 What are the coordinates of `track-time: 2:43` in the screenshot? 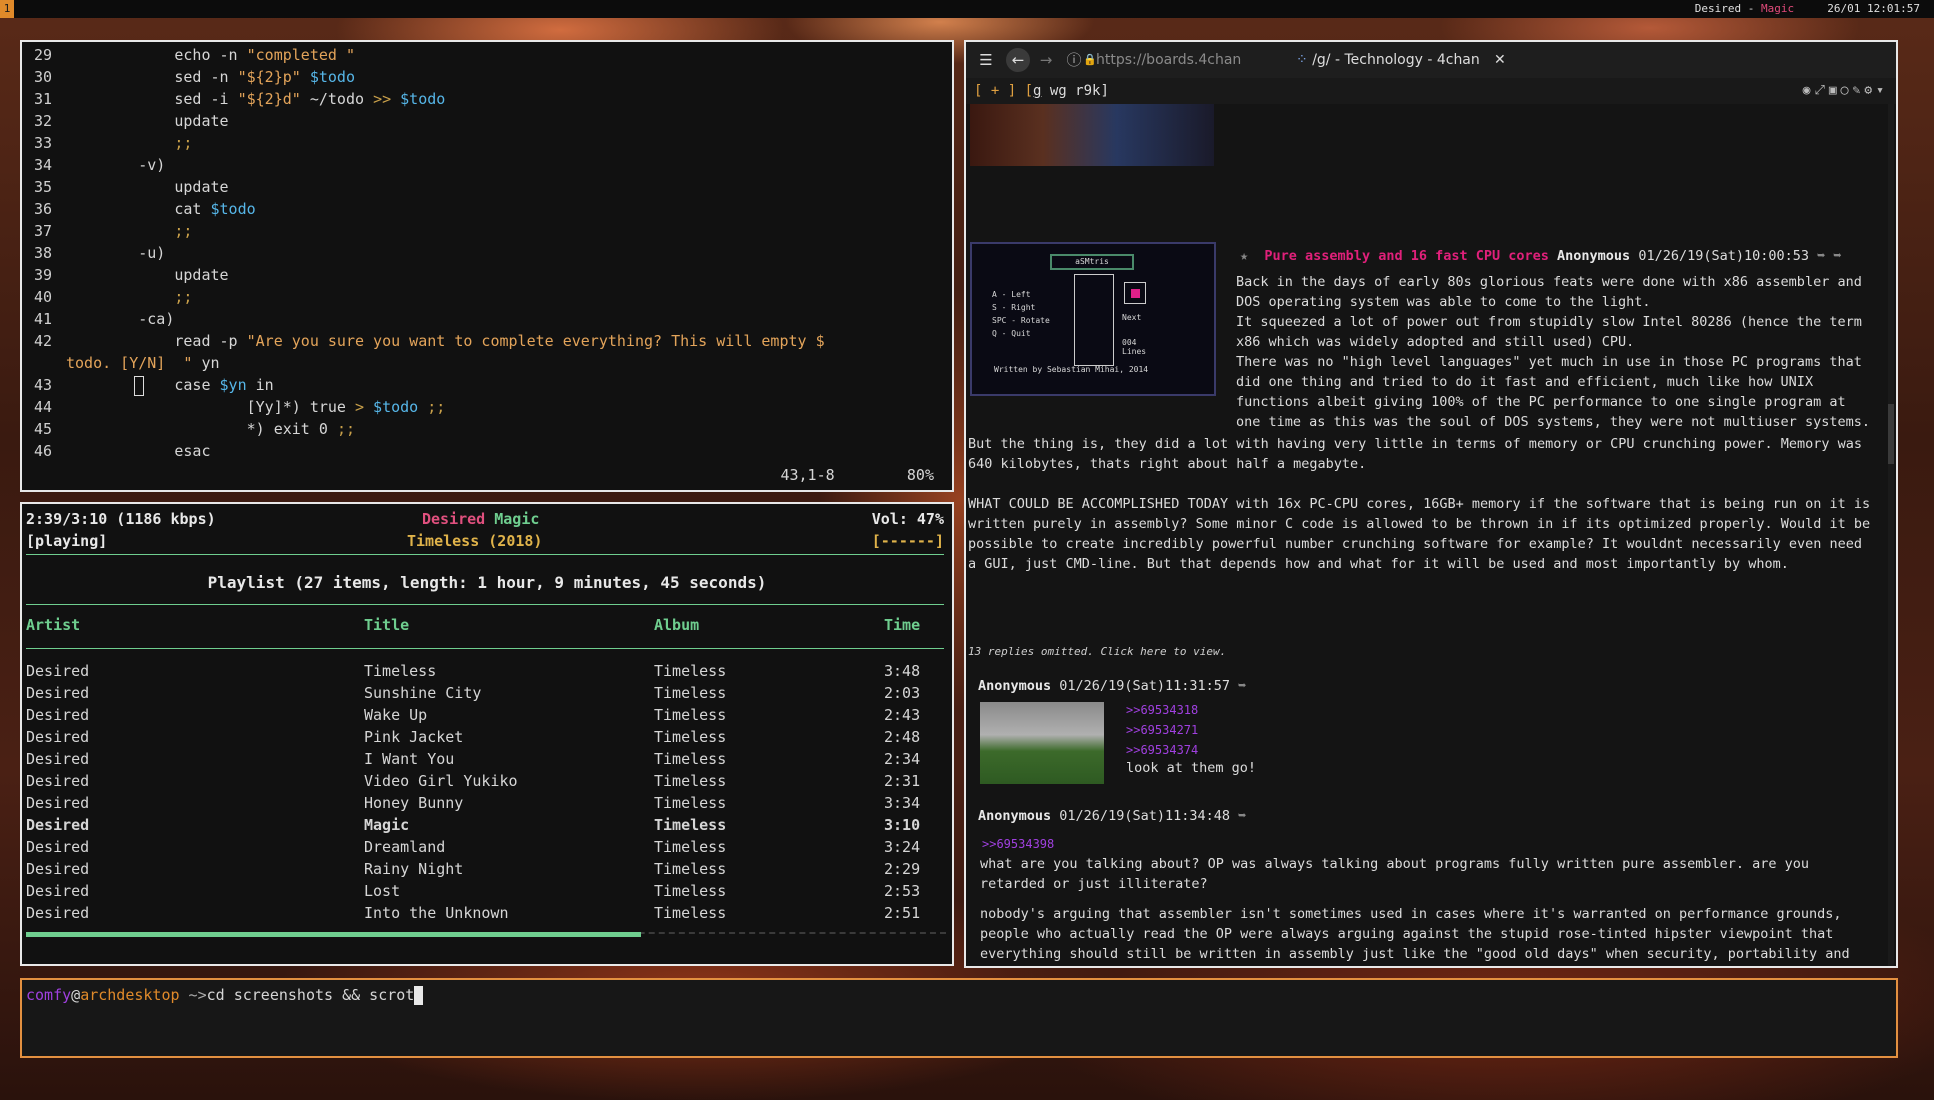 It's located at (902, 715).